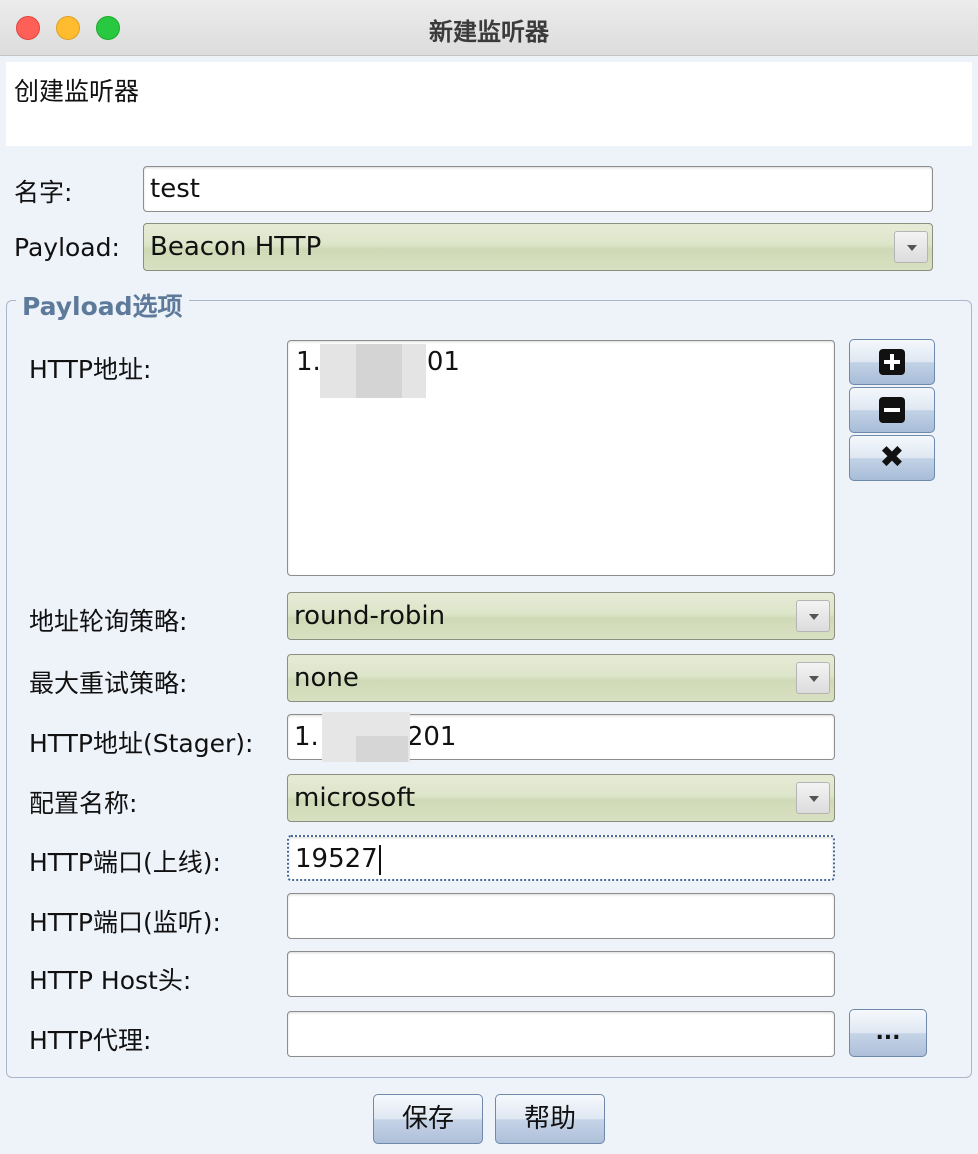  Describe the element at coordinates (428, 1119) in the screenshot. I see `save-button: 保存` at that location.